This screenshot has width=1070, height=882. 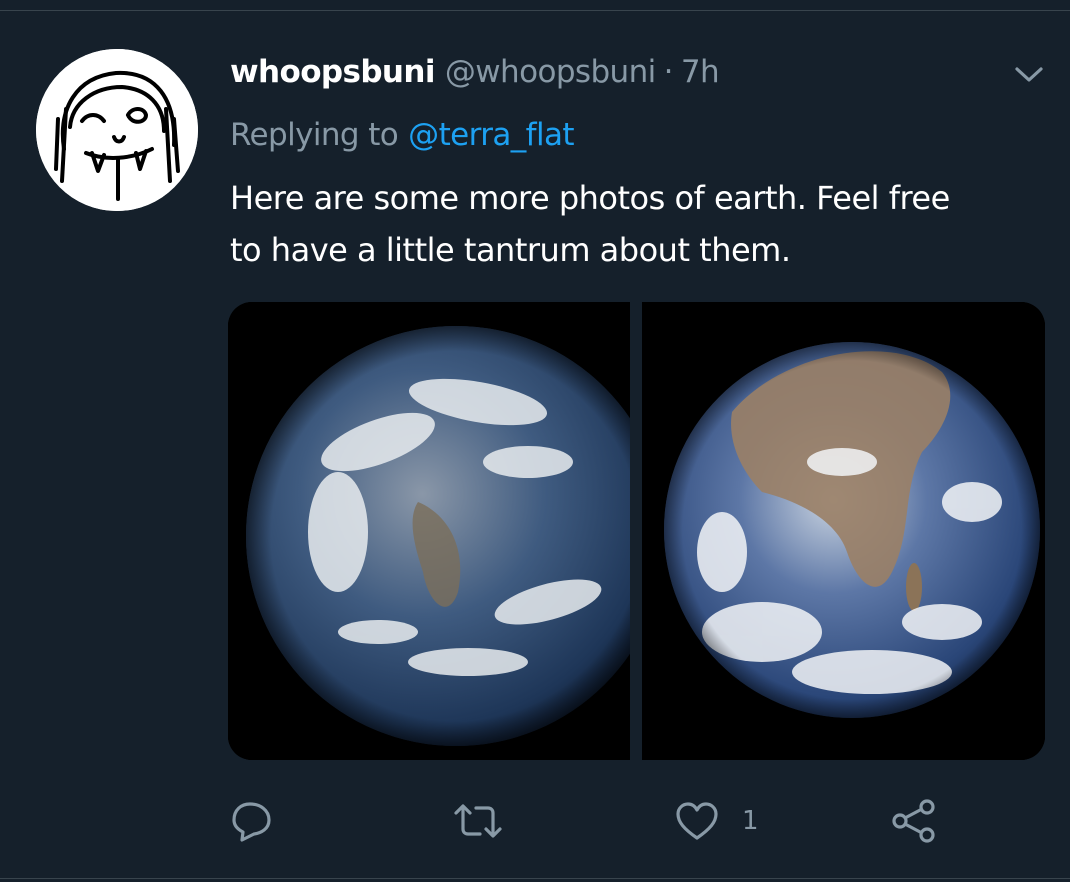 I want to click on more-options-button, so click(x=1029, y=75).